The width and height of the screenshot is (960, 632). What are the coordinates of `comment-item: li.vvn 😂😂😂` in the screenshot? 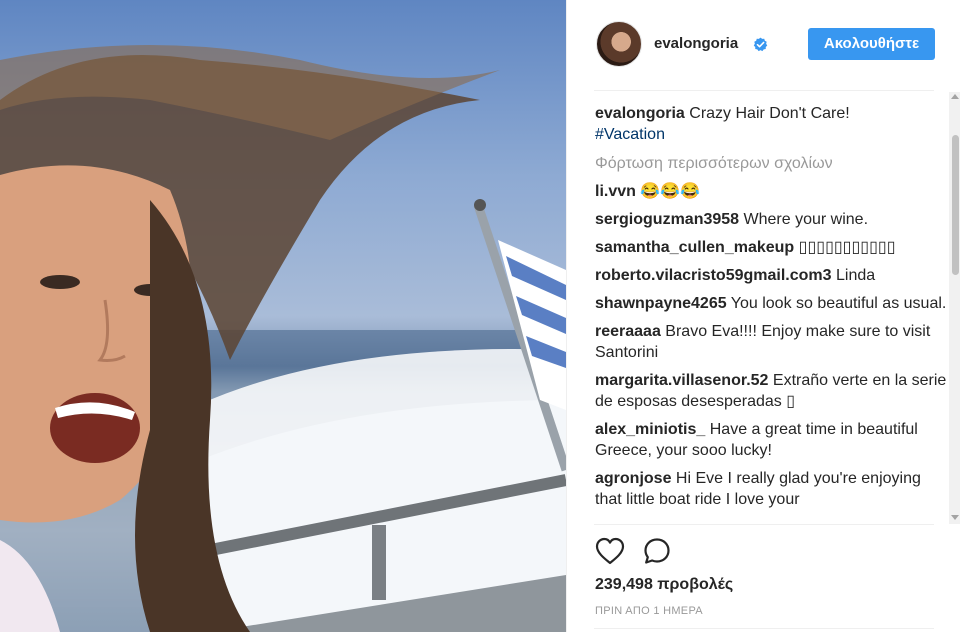 It's located at (771, 191).